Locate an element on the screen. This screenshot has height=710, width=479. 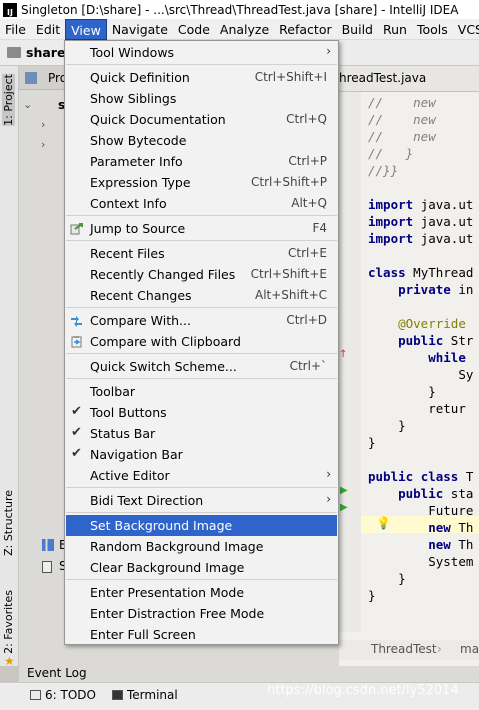
breadcrumb-method: ma is located at coordinates (469, 649).